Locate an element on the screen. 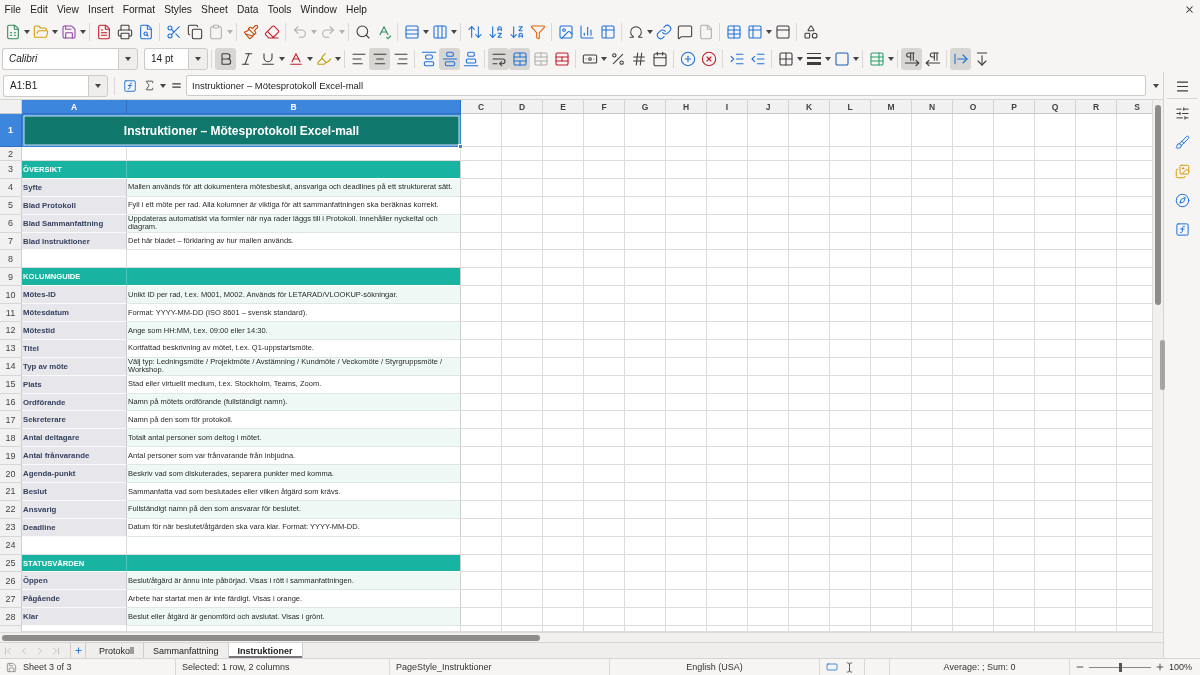 The height and width of the screenshot is (675, 1200). rectangle-icon is located at coordinates (832, 667).